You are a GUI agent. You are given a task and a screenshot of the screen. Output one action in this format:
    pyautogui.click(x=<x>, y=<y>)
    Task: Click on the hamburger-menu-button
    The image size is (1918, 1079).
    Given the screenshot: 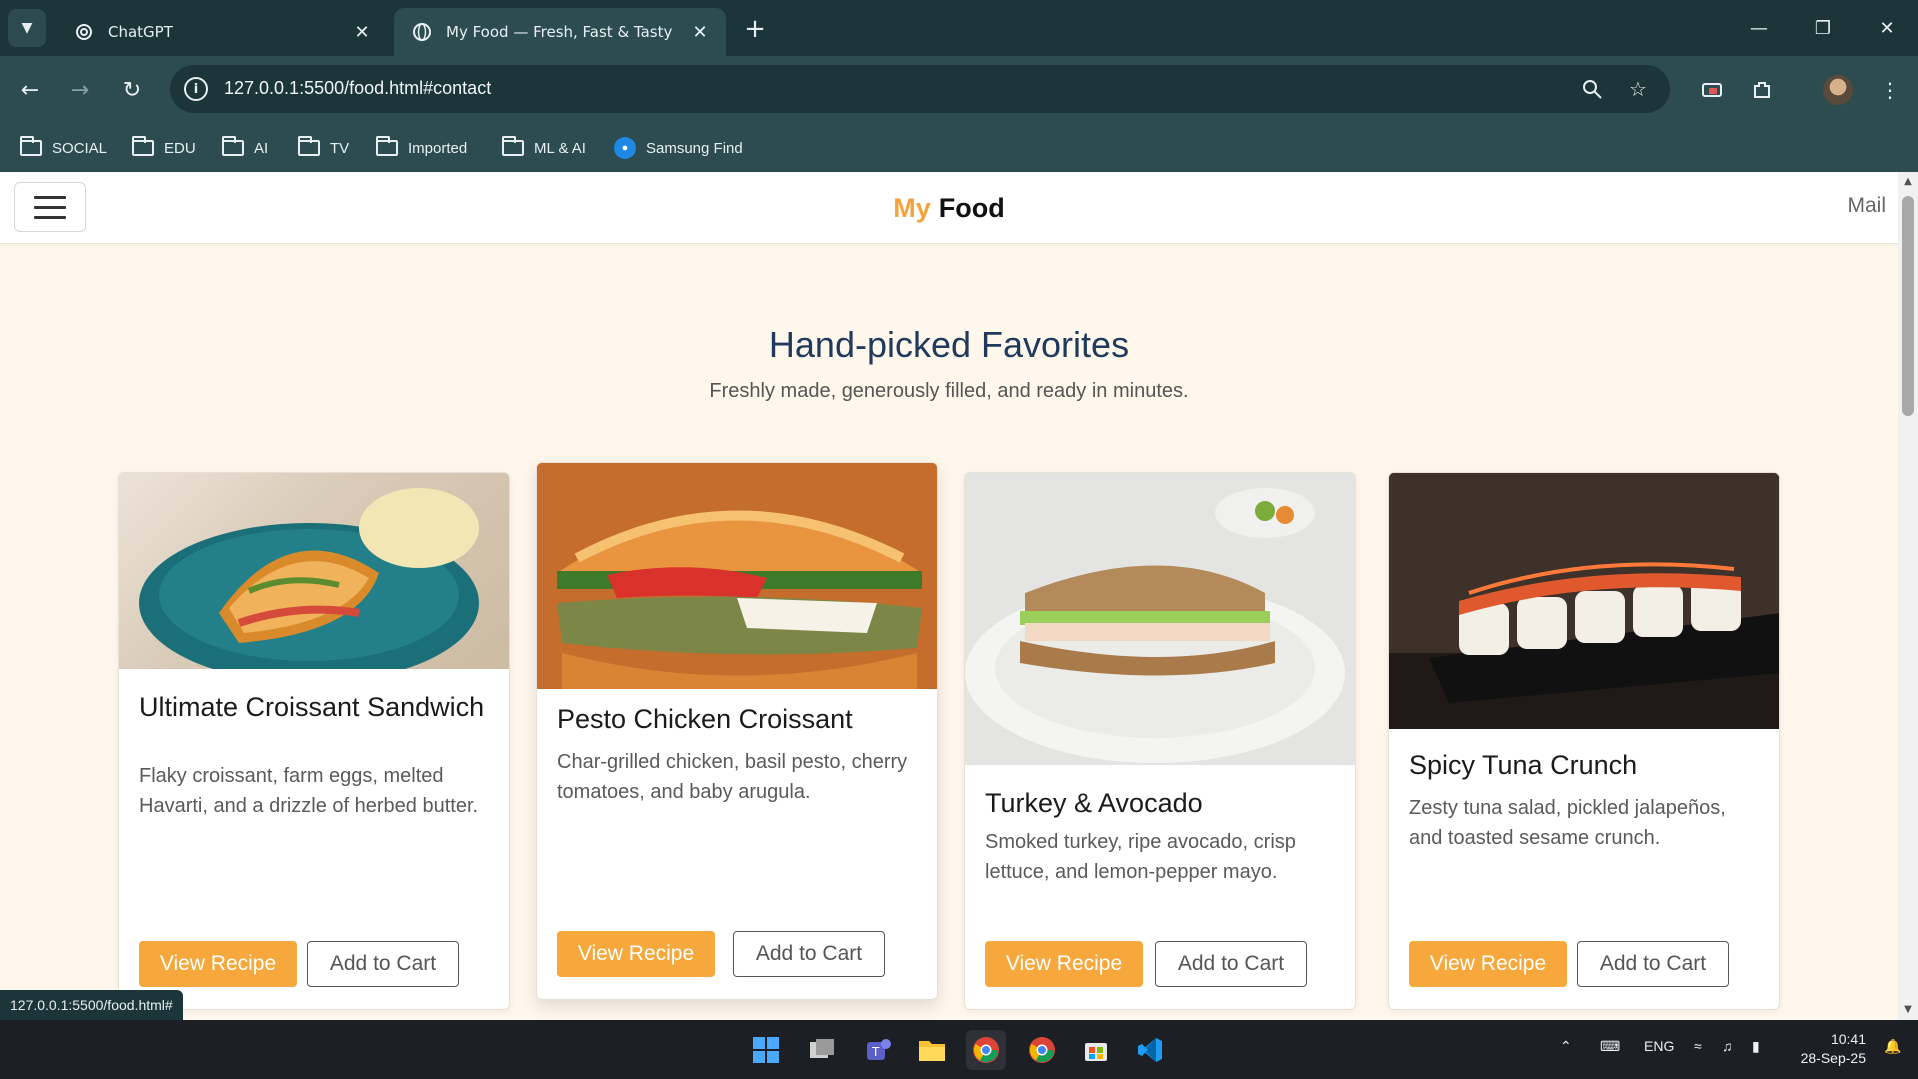 What is the action you would take?
    pyautogui.click(x=50, y=207)
    